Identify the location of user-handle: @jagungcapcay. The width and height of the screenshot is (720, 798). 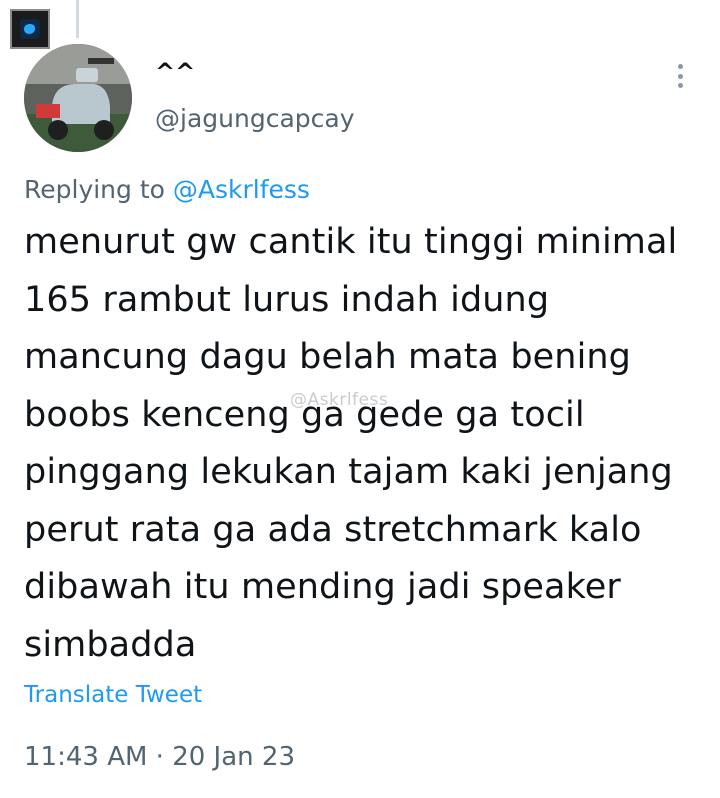
(255, 119).